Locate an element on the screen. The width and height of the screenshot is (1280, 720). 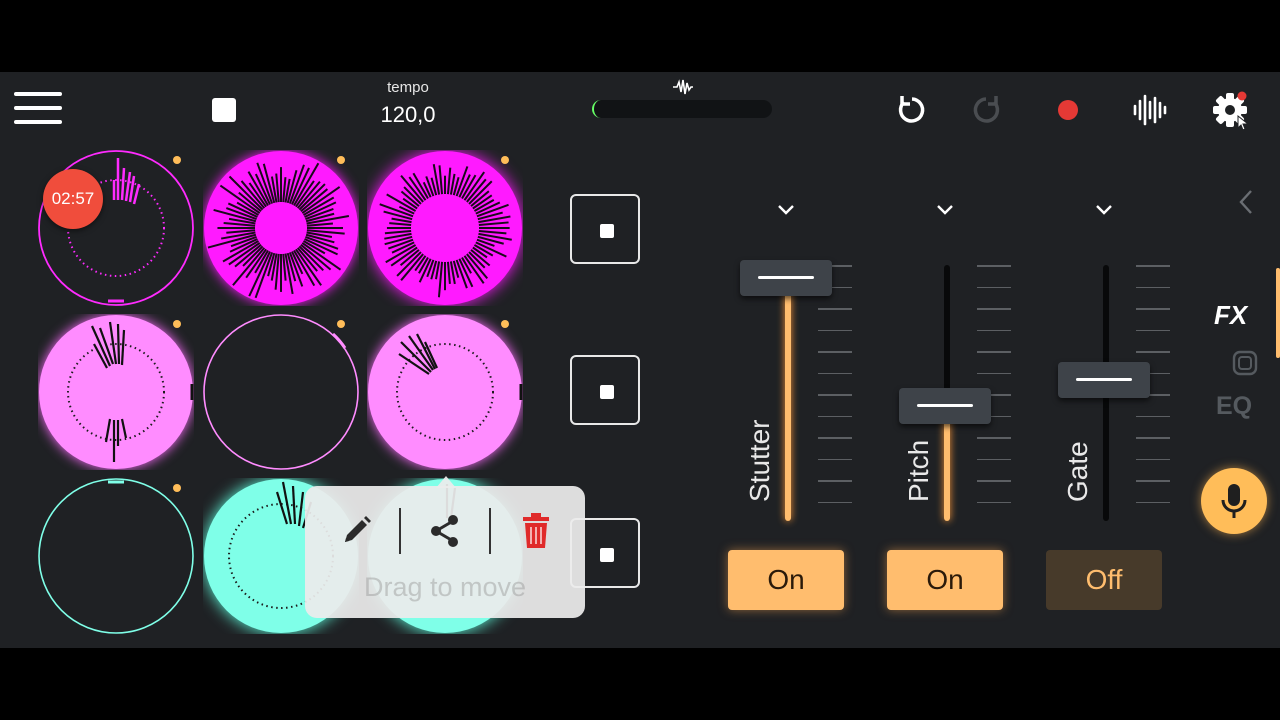
fader-pitch: Pitch is located at coordinates (964, 392).